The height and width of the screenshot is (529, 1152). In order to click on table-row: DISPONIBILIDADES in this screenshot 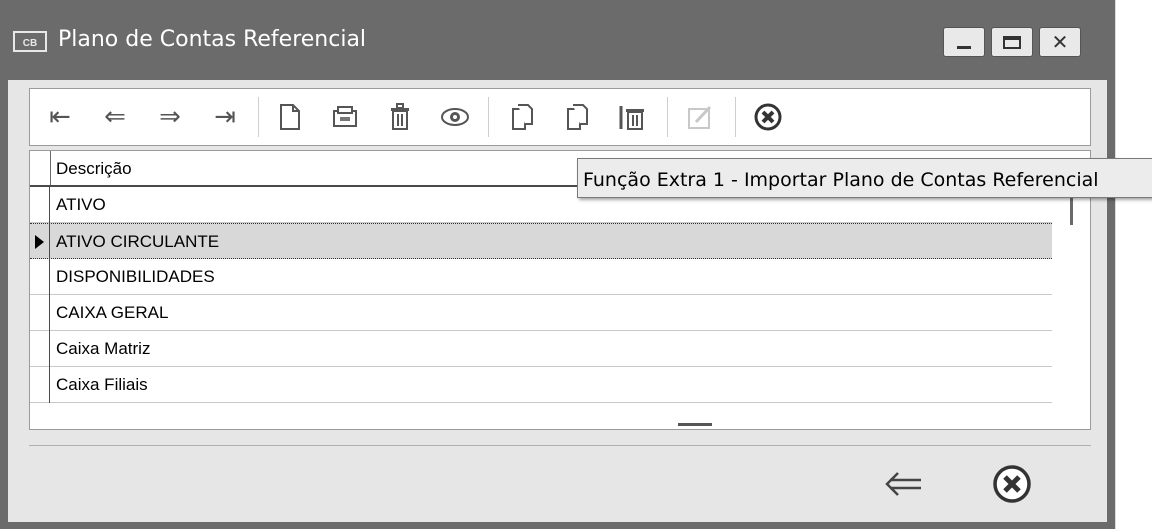, I will do `click(541, 277)`.